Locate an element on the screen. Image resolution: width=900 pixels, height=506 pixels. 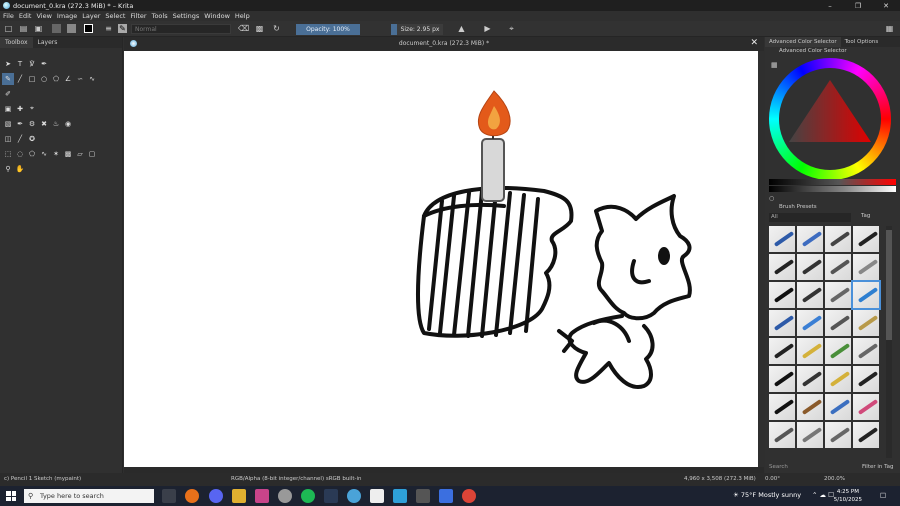
preserve-alpha-icon: ▩ is located at coordinates (259, 28).